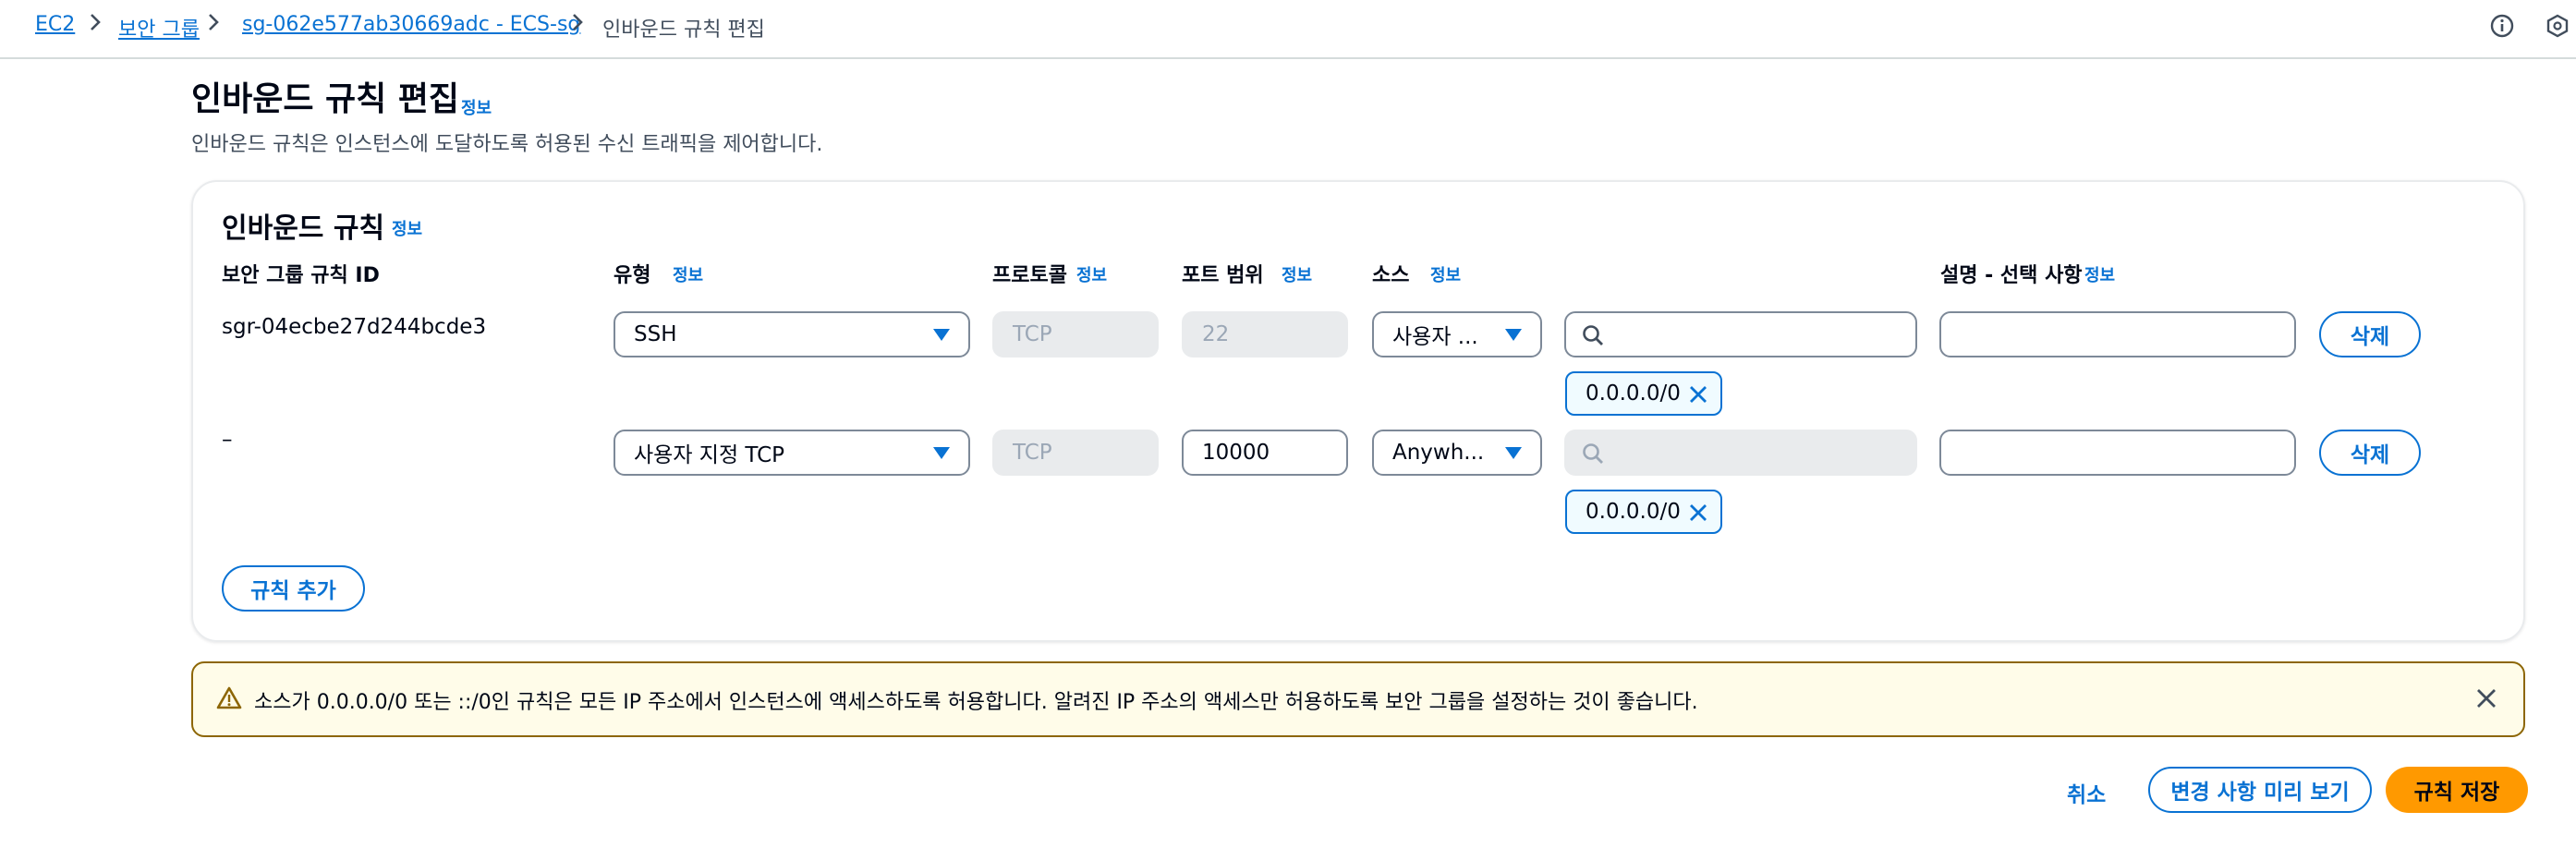 This screenshot has width=2576, height=848. What do you see at coordinates (1265, 334) in the screenshot?
I see `port-range-field: 22` at bounding box center [1265, 334].